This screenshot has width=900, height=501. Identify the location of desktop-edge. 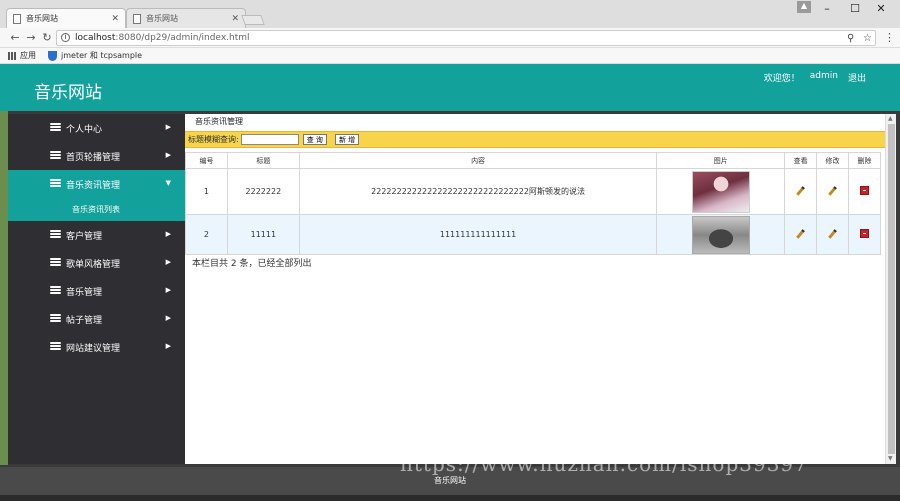
(4, 288).